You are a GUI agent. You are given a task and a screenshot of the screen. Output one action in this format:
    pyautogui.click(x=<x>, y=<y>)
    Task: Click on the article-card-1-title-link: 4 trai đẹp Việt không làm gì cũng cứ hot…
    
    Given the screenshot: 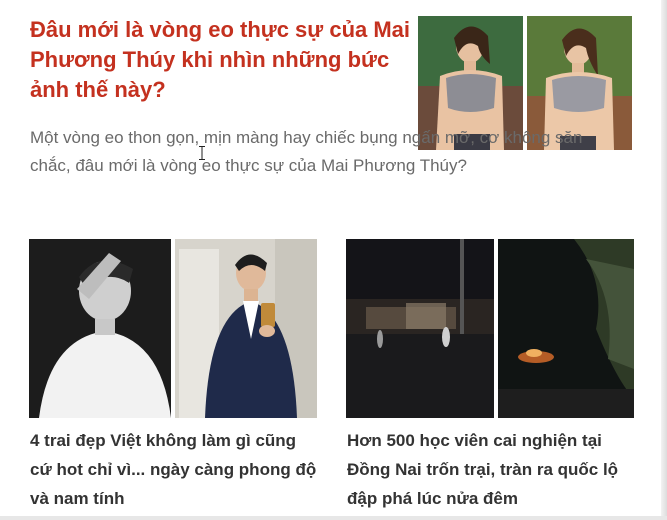 What is the action you would take?
    pyautogui.click(x=175, y=469)
    